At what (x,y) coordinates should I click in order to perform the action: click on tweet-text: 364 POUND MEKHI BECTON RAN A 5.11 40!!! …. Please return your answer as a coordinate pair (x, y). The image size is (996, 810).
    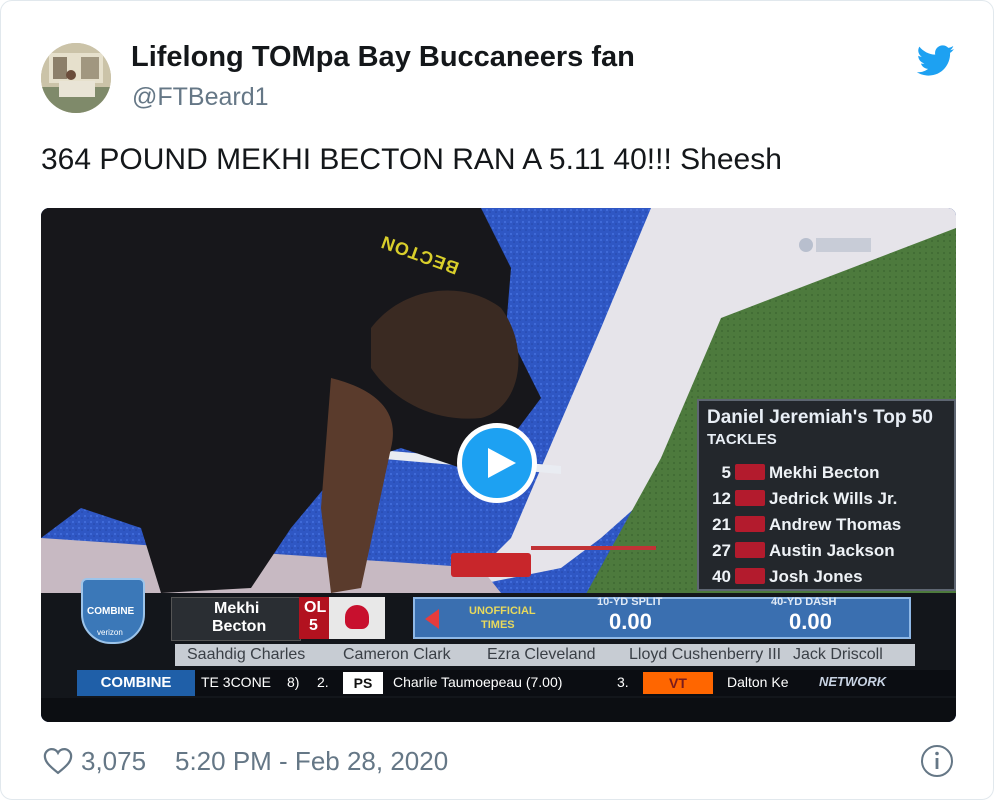
    Looking at the image, I should click on (411, 159).